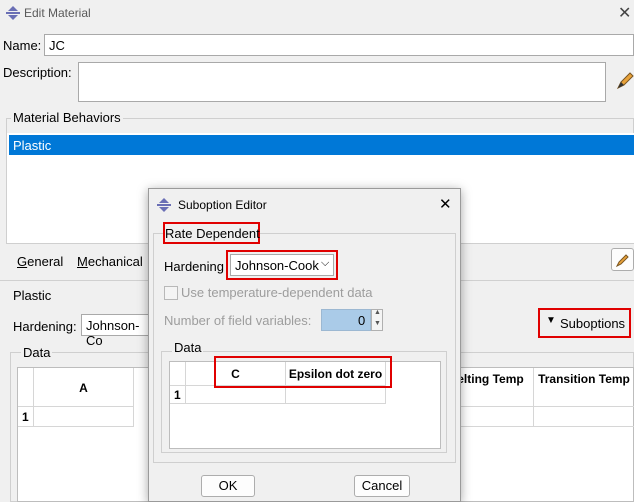  I want to click on window-title: Edit Material, so click(57, 13).